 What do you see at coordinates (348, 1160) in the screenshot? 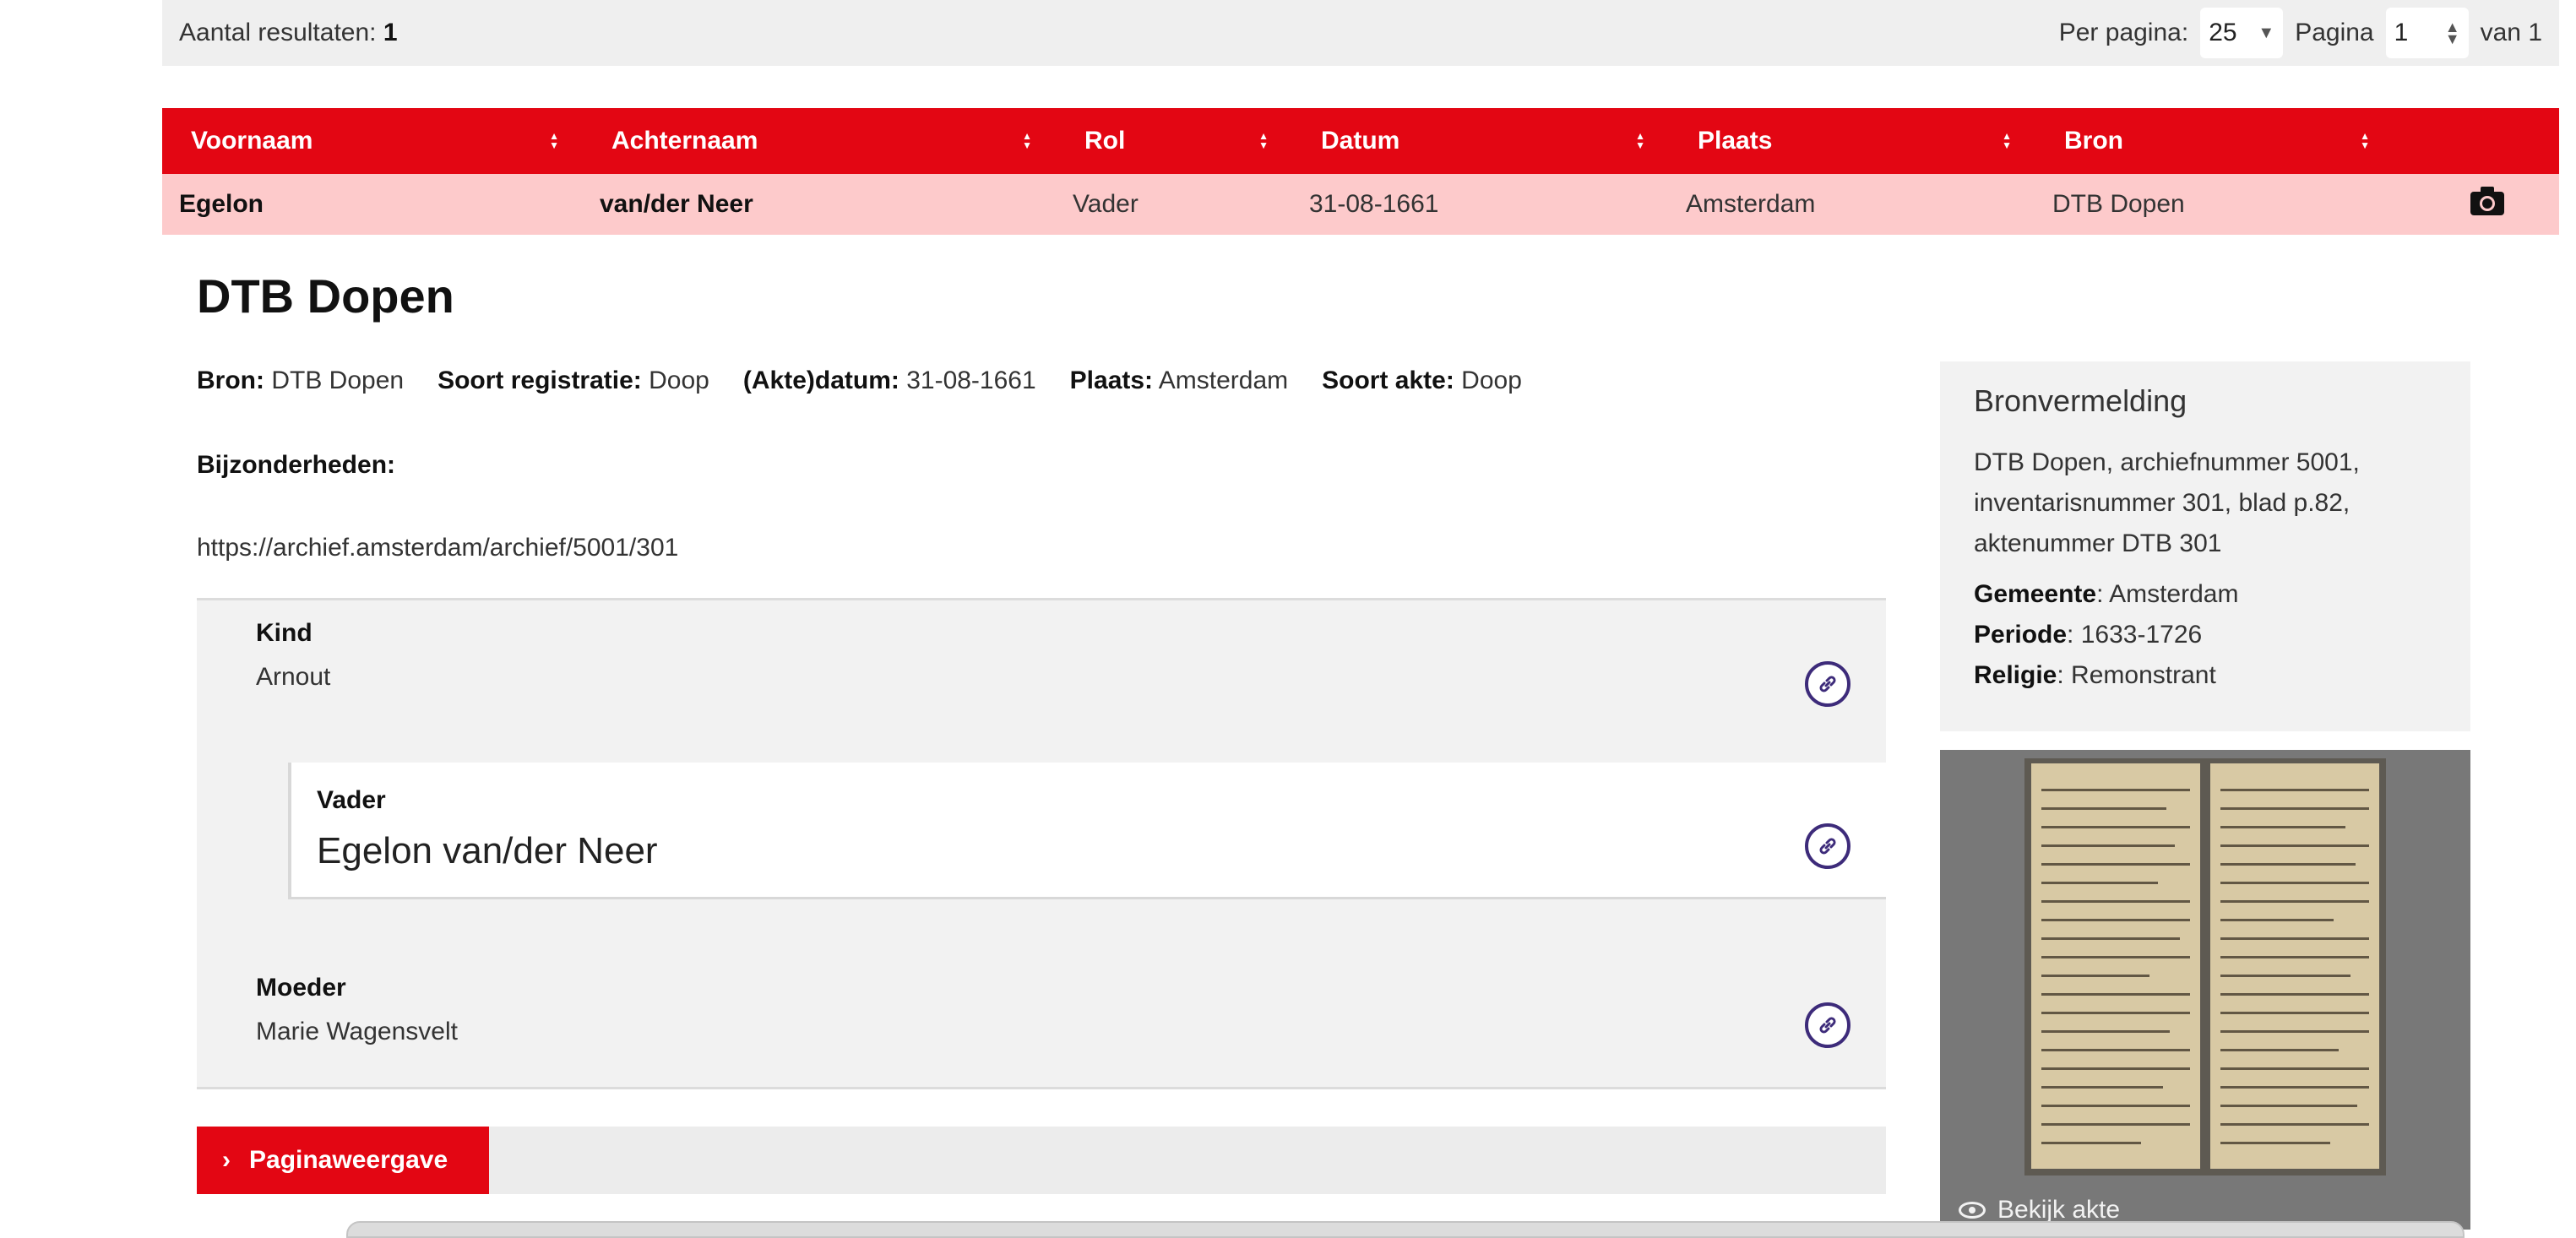
I see `paginaweergave-label: Paginaweergave` at bounding box center [348, 1160].